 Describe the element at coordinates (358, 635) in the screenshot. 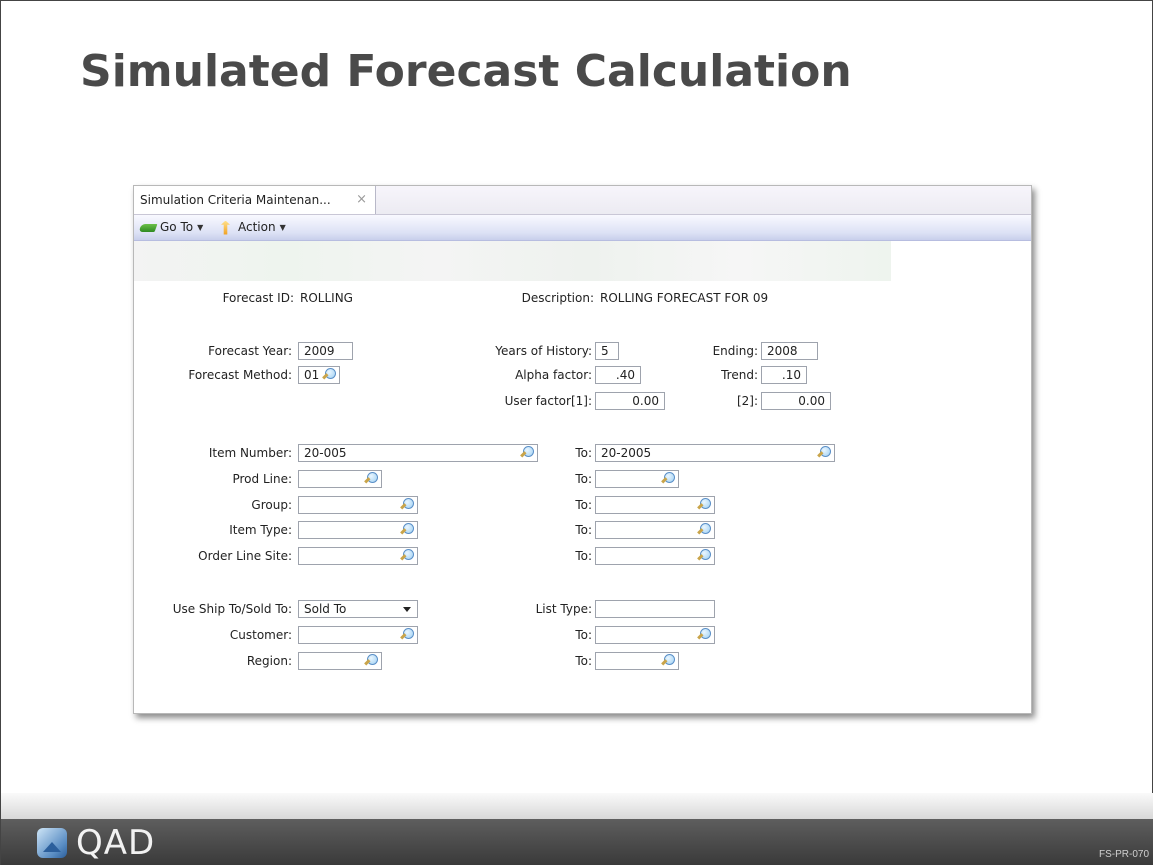

I see `customer-field` at that location.